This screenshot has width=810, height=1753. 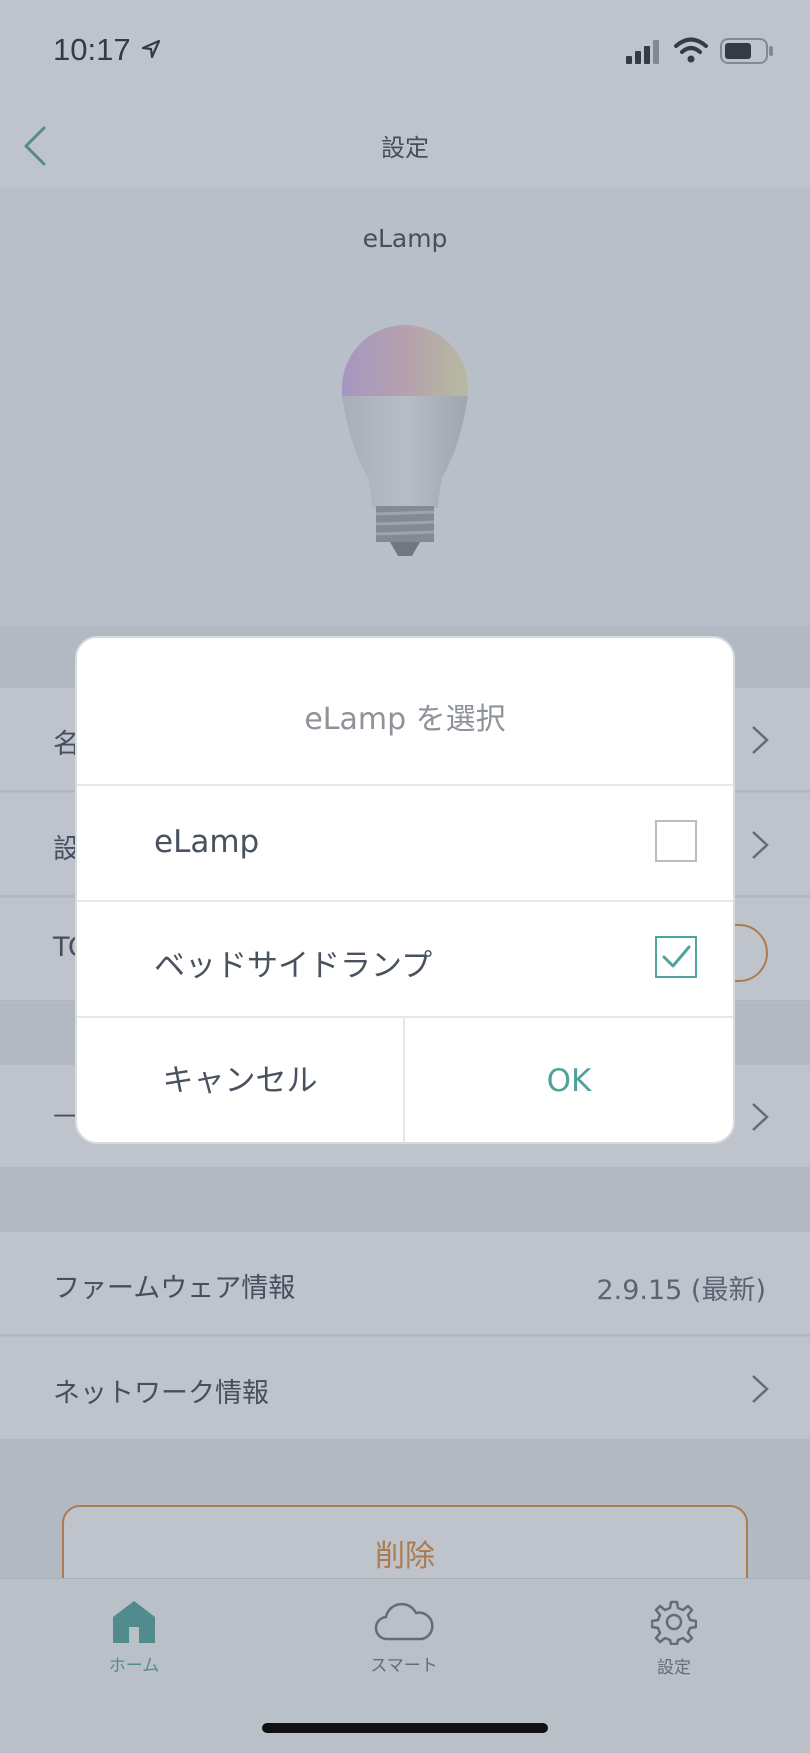 I want to click on option-bedside-lamp: ベッドサイドランプ, so click(x=405, y=959).